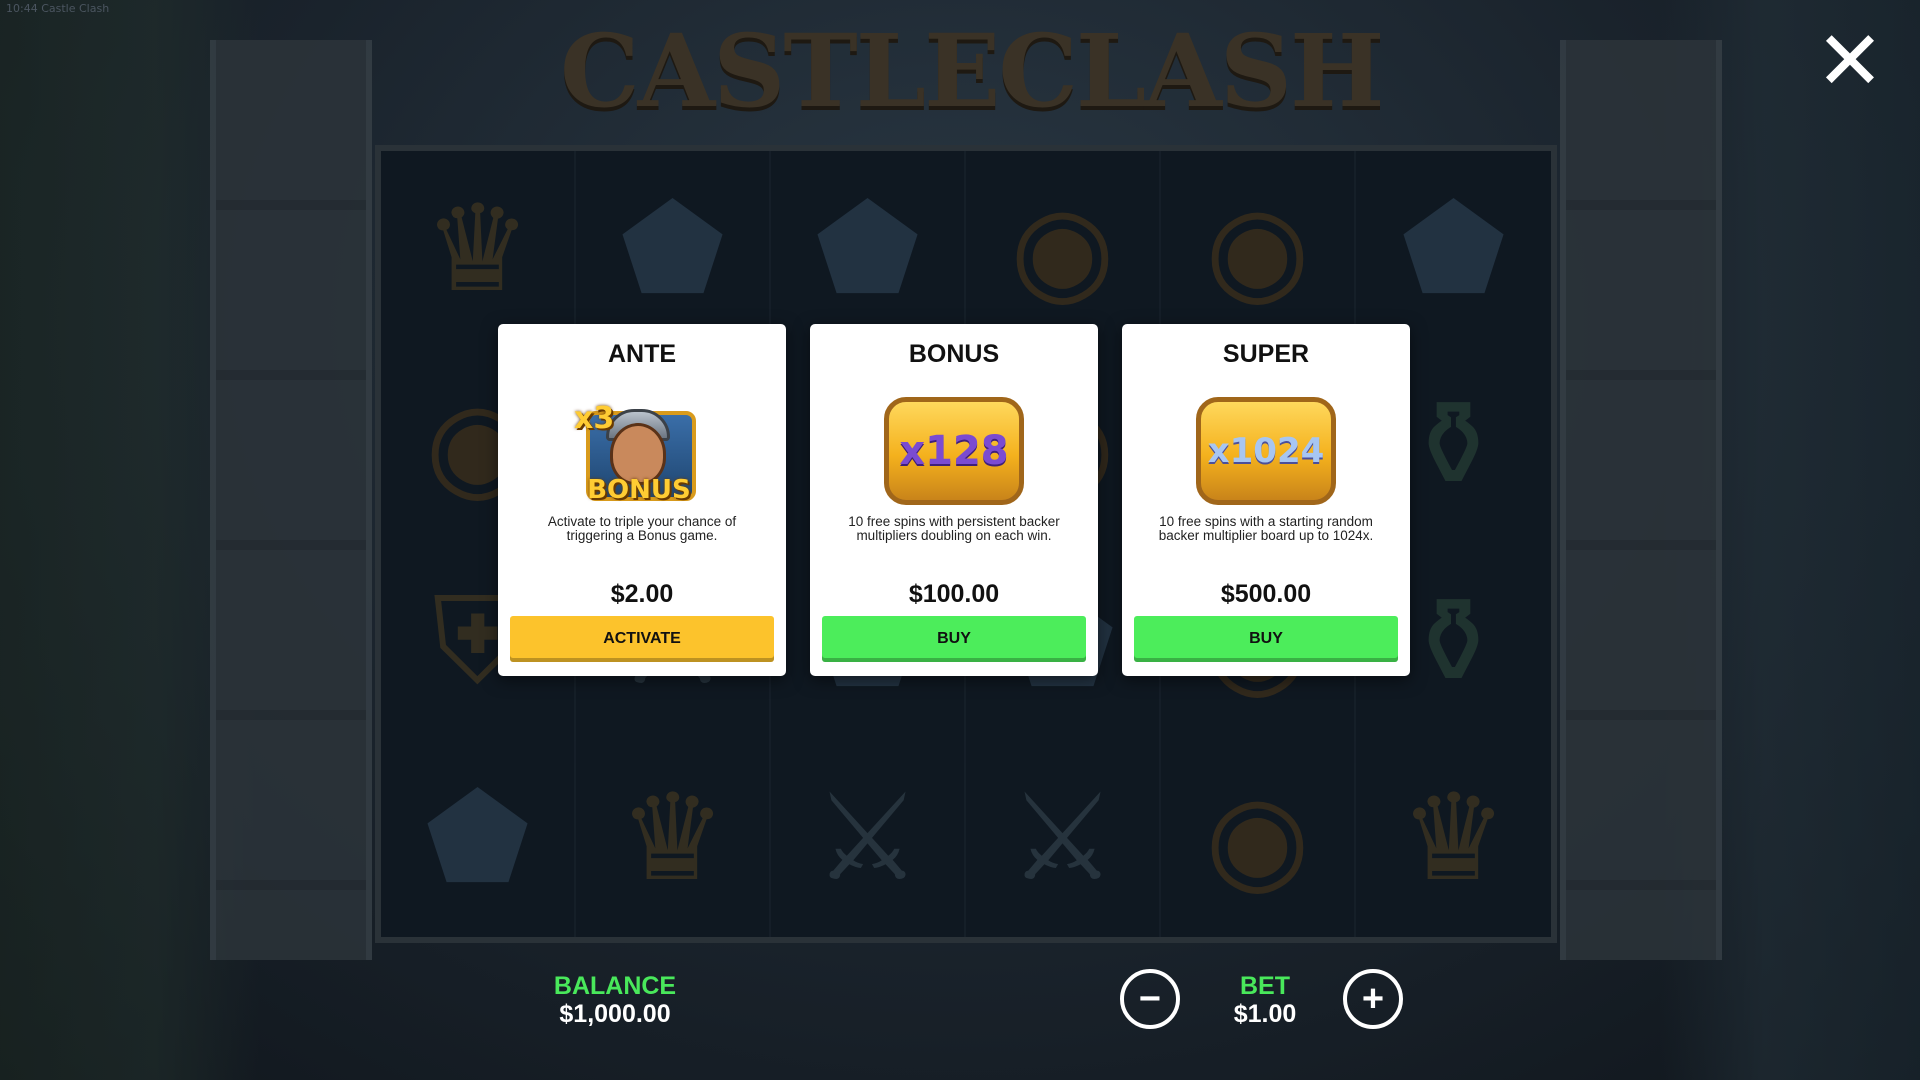 This screenshot has width=1920, height=1080. I want to click on activate-button: ACTIVATE, so click(642, 639).